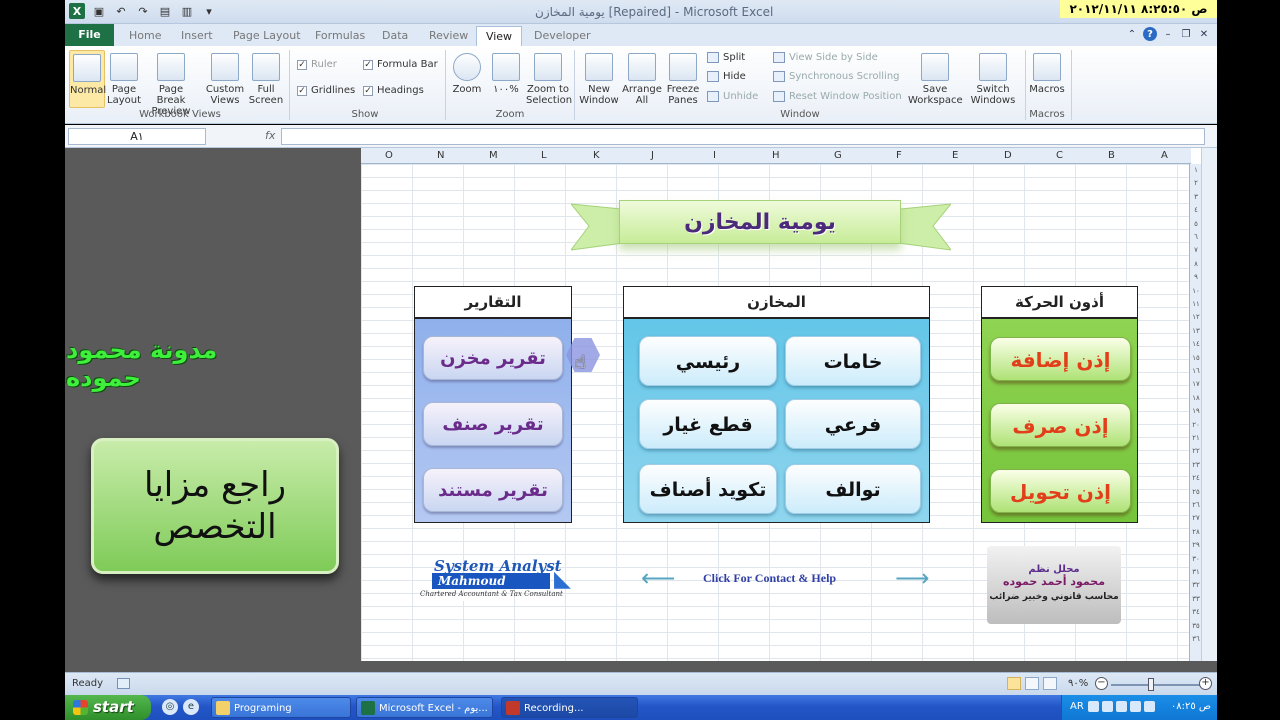  Describe the element at coordinates (1093, 706) in the screenshot. I see `network-icon` at that location.